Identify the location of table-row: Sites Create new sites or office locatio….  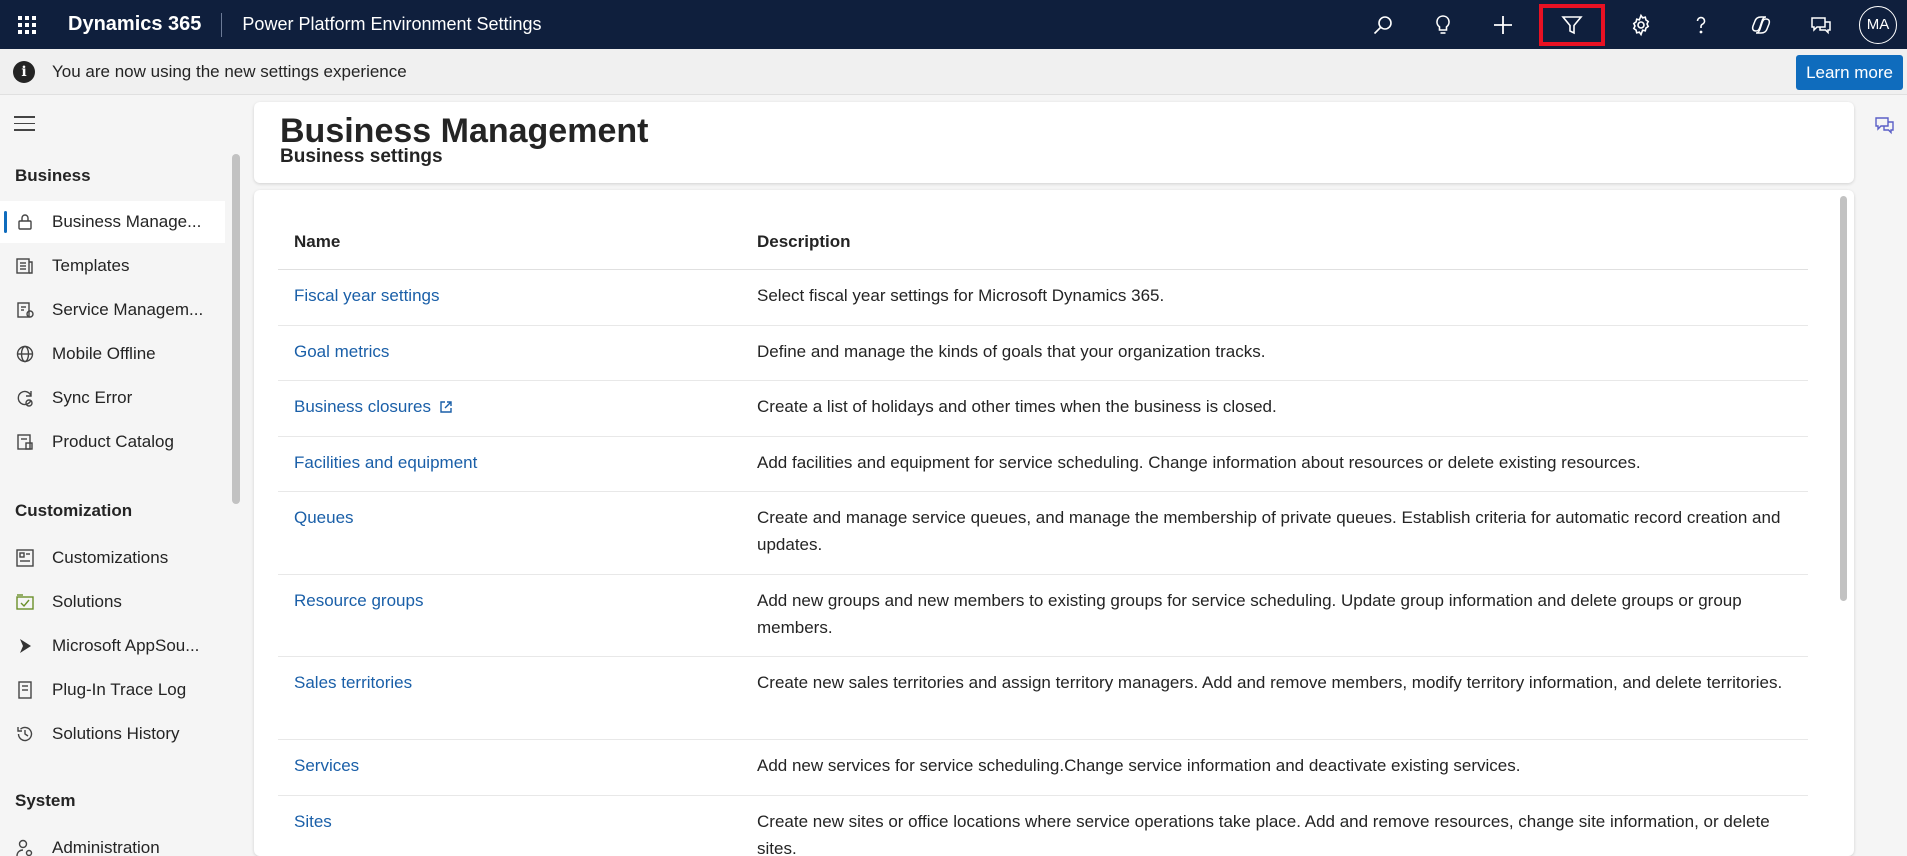
(1043, 826).